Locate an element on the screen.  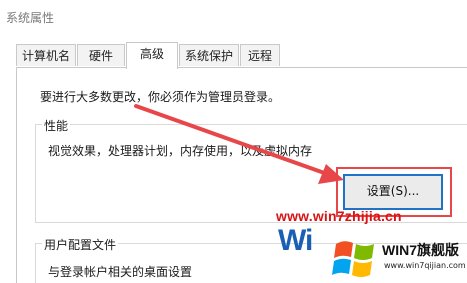
tab-hardware: 硬件 is located at coordinates (101, 55).